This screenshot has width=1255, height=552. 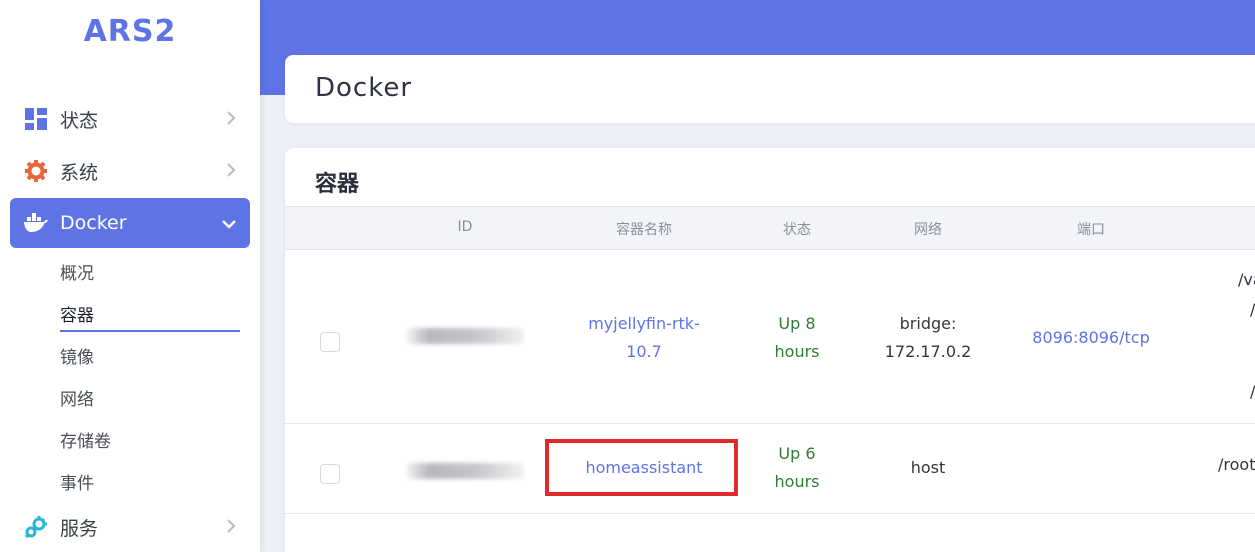 What do you see at coordinates (130, 119) in the screenshot?
I see `sidebar-item-status: 状态` at bounding box center [130, 119].